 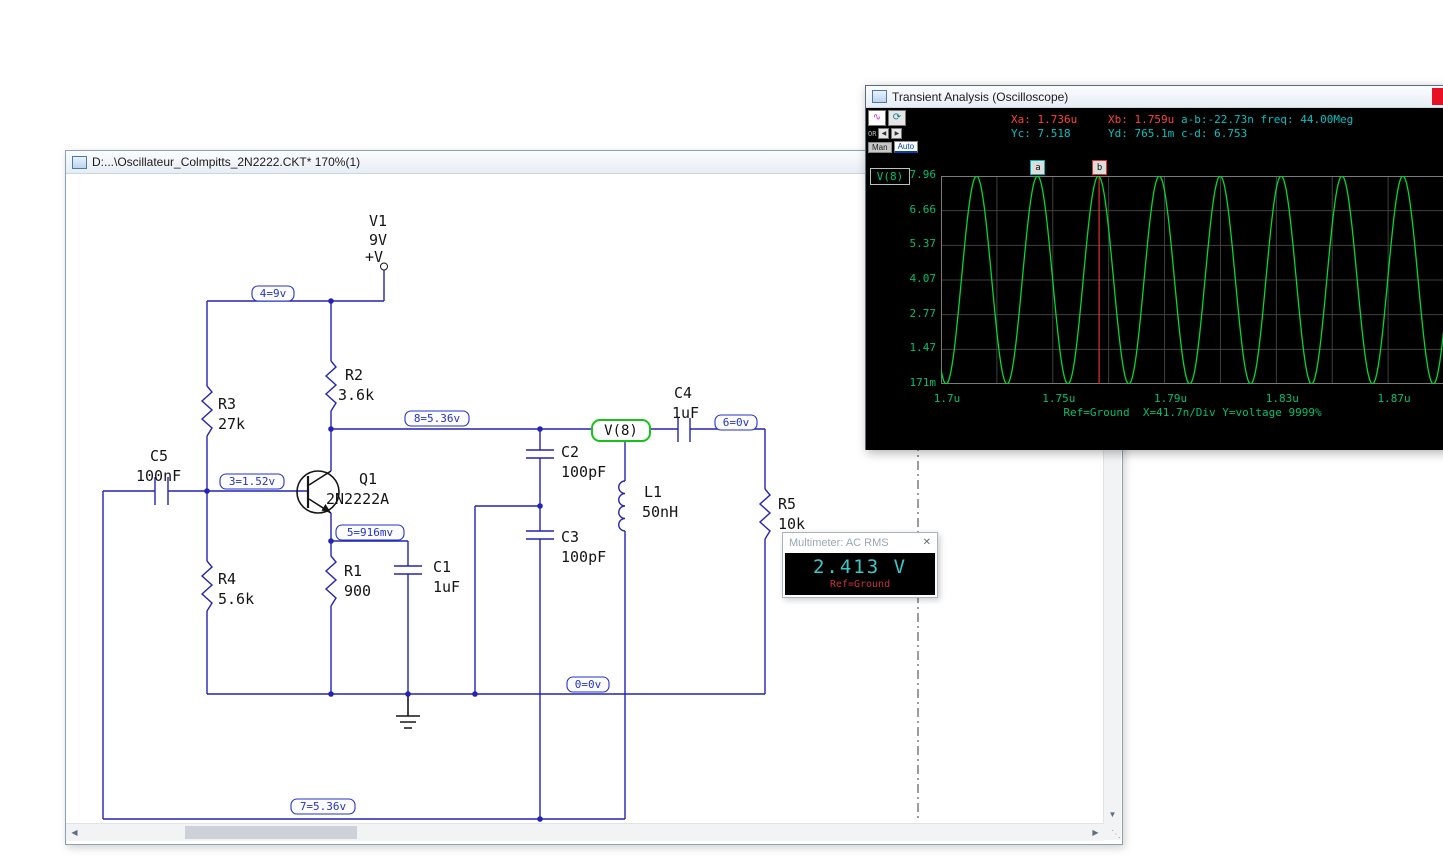 I want to click on svg-text: C3, so click(x=570, y=537).